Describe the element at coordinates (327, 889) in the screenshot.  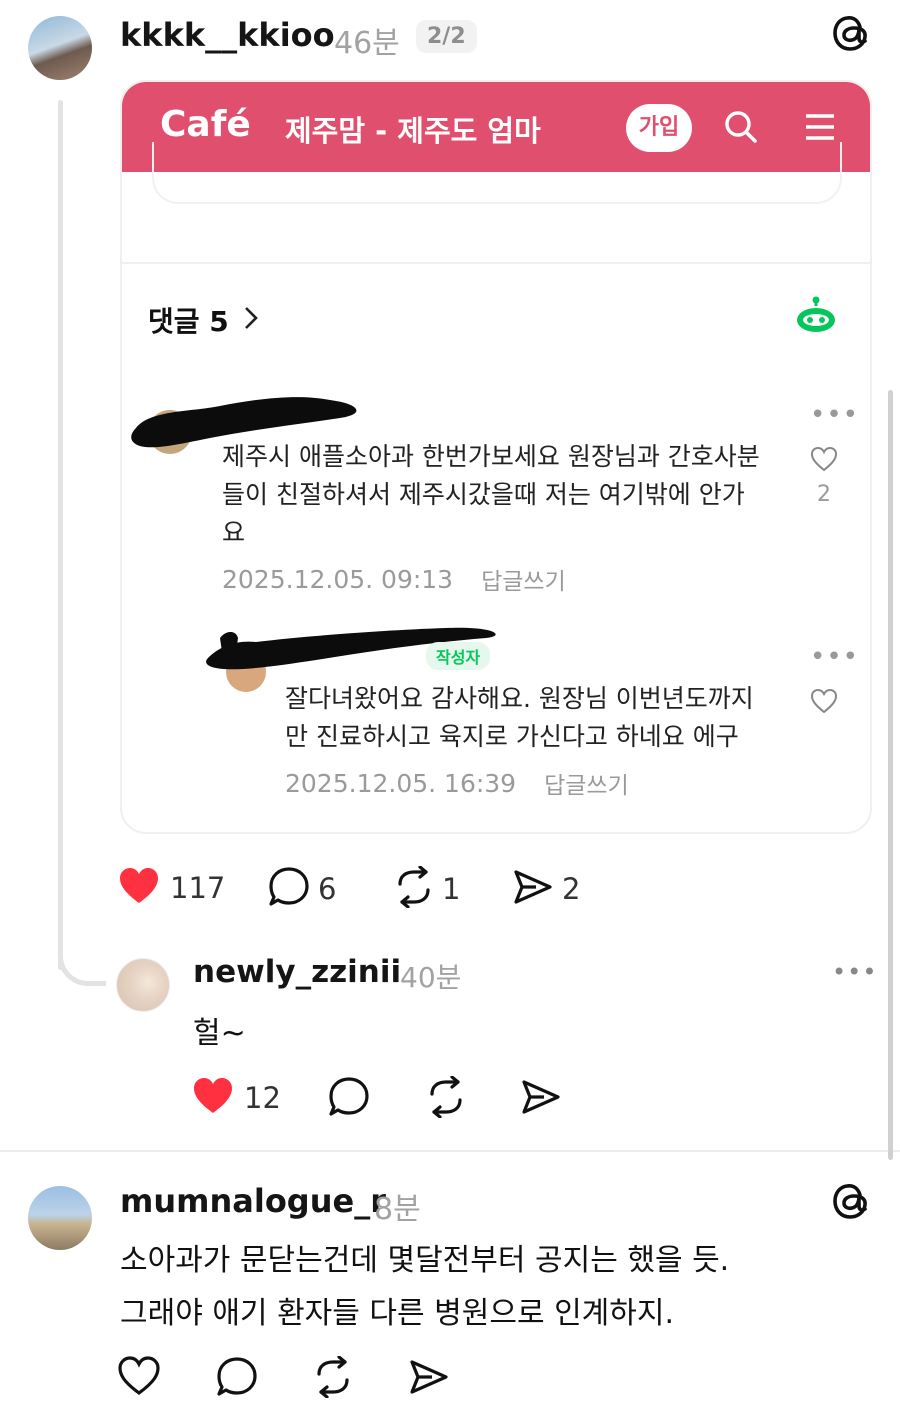
I see `comment-count: 6` at that location.